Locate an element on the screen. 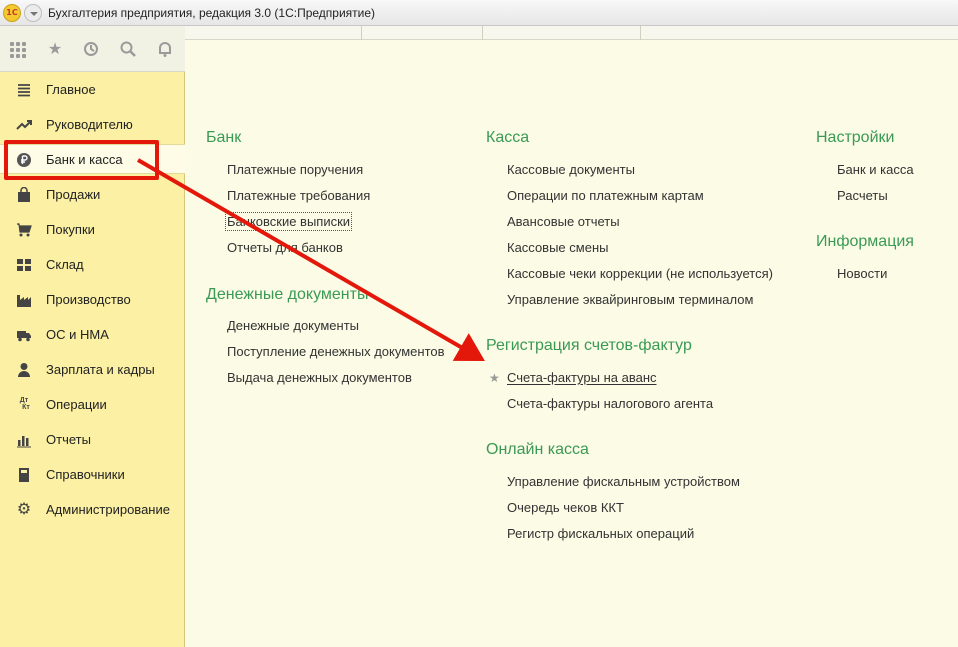 Image resolution: width=958 pixels, height=647 pixels. link-advance-reports: Авансовые отчеты is located at coordinates (563, 221).